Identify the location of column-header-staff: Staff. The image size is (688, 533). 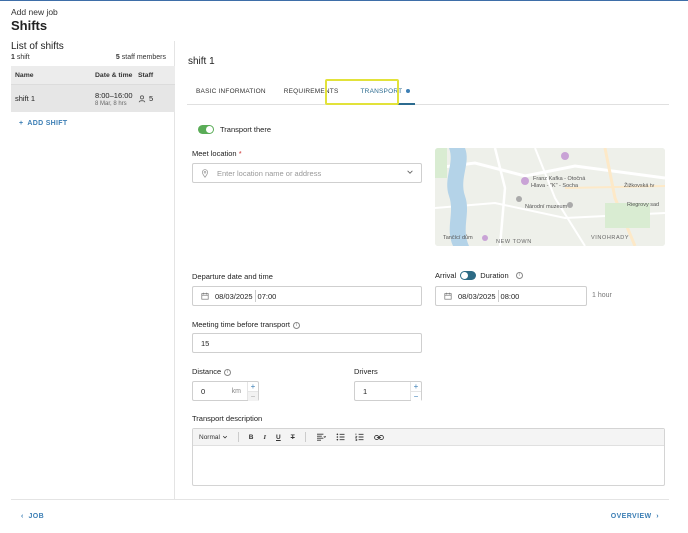
(146, 75).